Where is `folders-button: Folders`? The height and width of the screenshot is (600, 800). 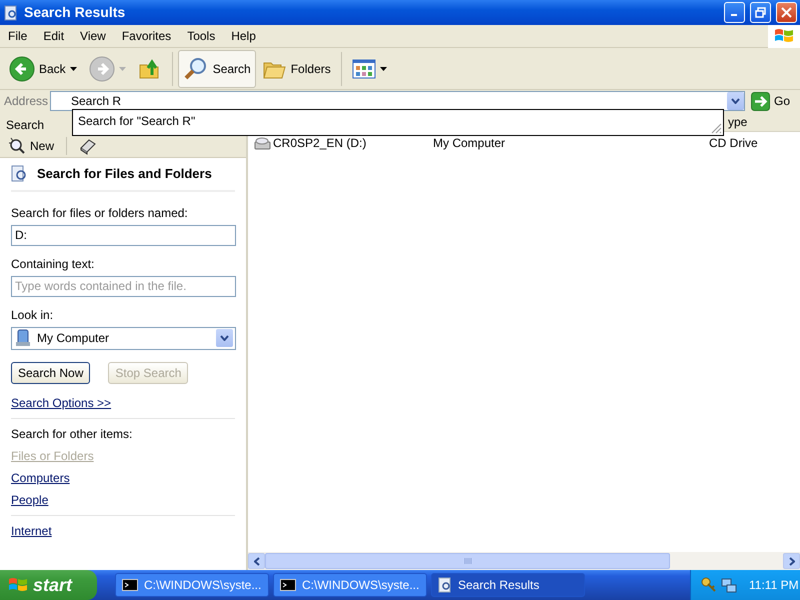 folders-button: Folders is located at coordinates (297, 69).